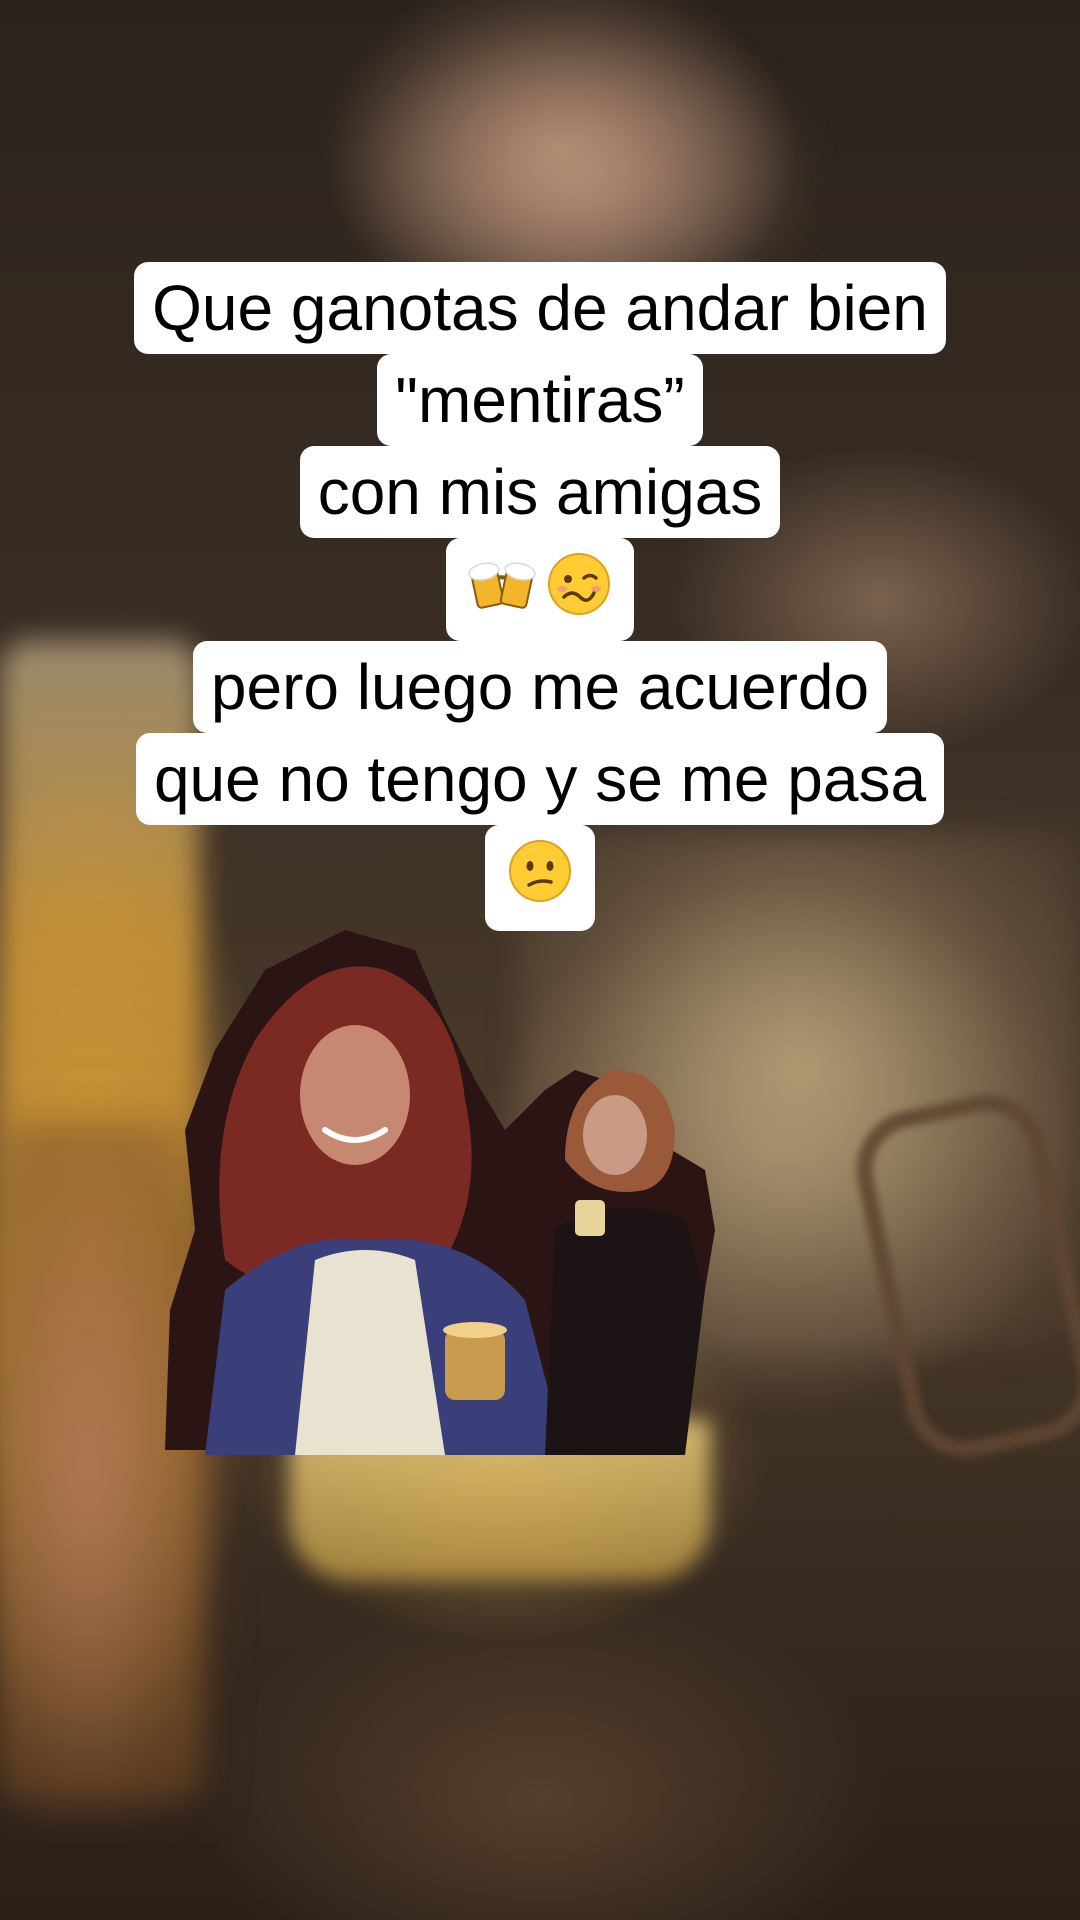 The height and width of the screenshot is (1920, 1080). What do you see at coordinates (540, 492) in the screenshot?
I see `caption-line-3: con mis amigas` at bounding box center [540, 492].